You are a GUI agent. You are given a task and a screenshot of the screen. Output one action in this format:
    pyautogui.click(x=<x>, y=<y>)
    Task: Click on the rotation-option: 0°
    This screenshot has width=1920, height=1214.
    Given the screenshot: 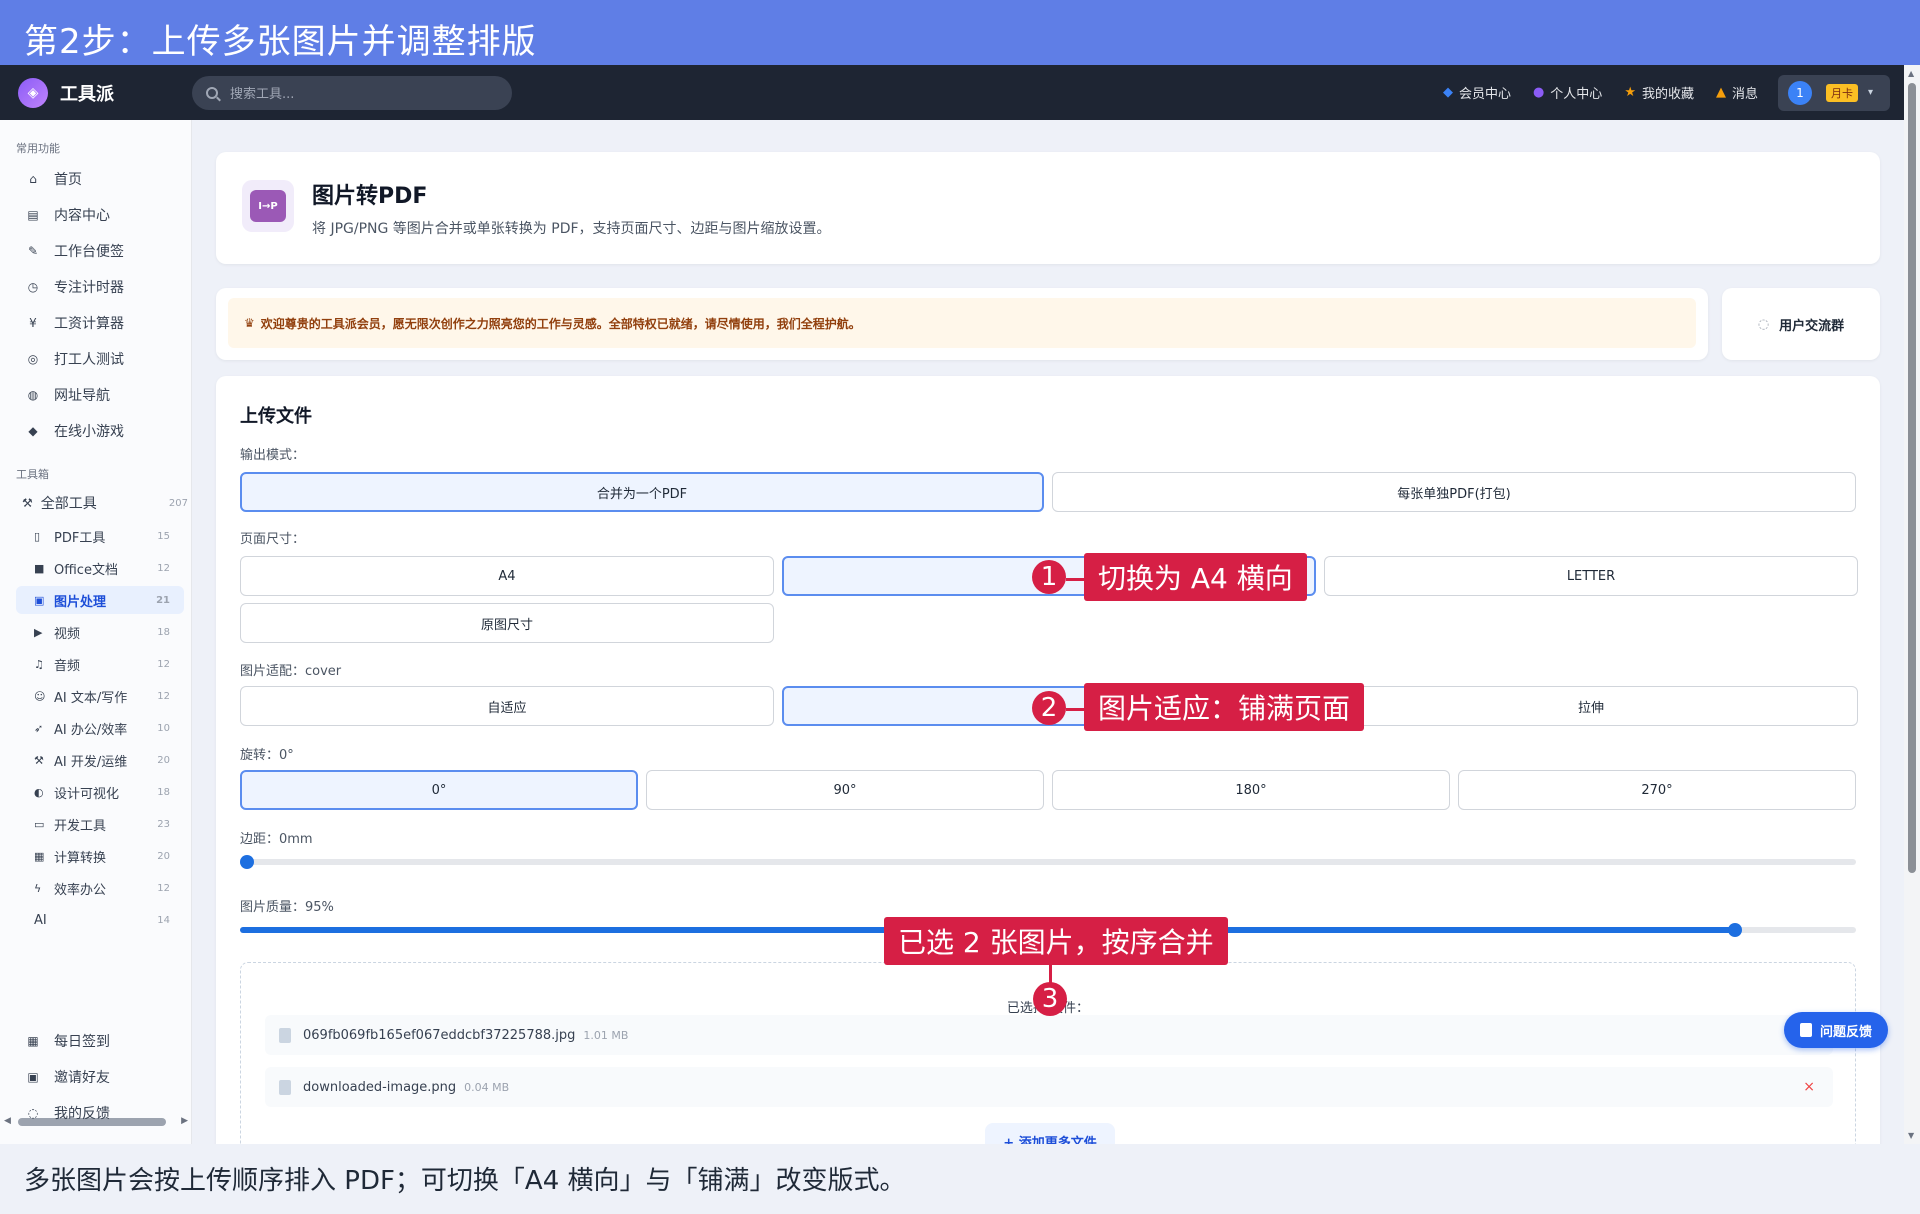 What is the action you would take?
    pyautogui.click(x=439, y=790)
    